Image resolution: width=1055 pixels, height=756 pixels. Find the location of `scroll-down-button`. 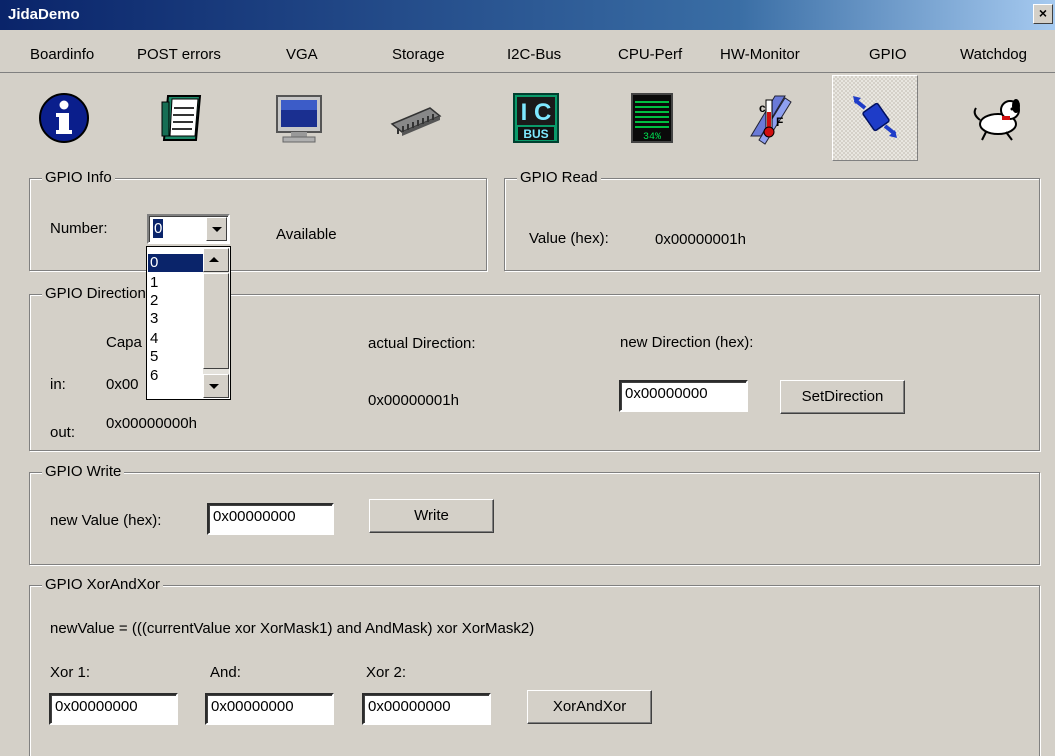

scroll-down-button is located at coordinates (216, 386).